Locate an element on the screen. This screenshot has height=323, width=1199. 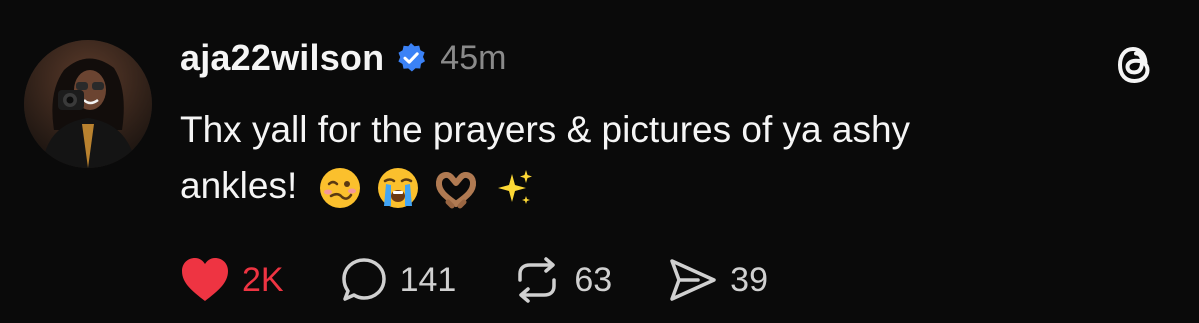
post-actions: 2K 141 63 39 is located at coordinates (502, 280).